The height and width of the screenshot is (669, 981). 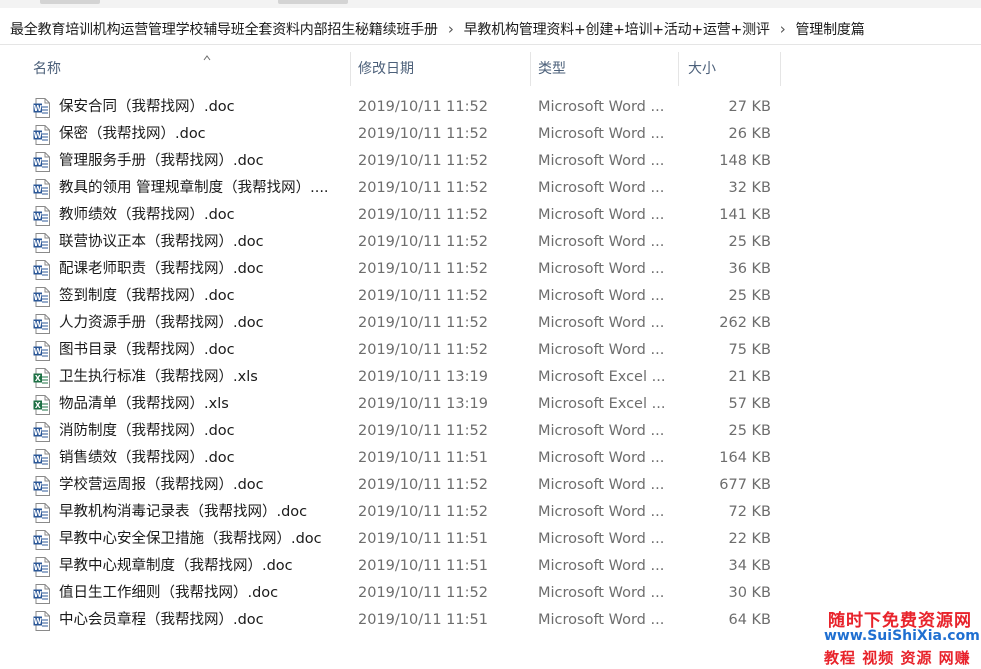 What do you see at coordinates (745, 215) in the screenshot?
I see `file-size: 141 KB` at bounding box center [745, 215].